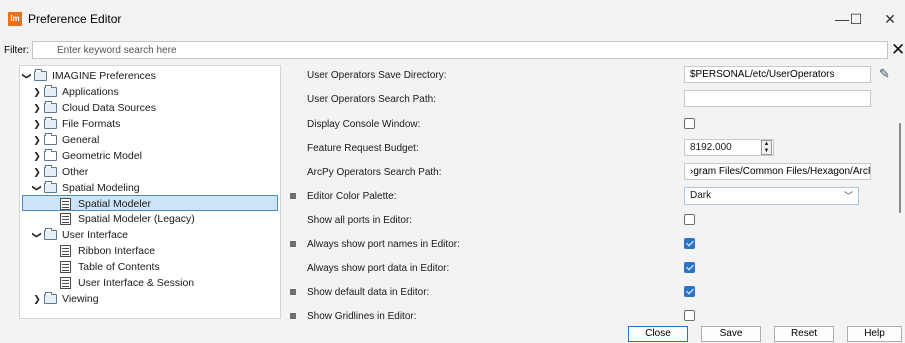 Image resolution: width=905 pixels, height=343 pixels. What do you see at coordinates (360, 220) in the screenshot?
I see `setting-label: Show all ports in Editor:` at bounding box center [360, 220].